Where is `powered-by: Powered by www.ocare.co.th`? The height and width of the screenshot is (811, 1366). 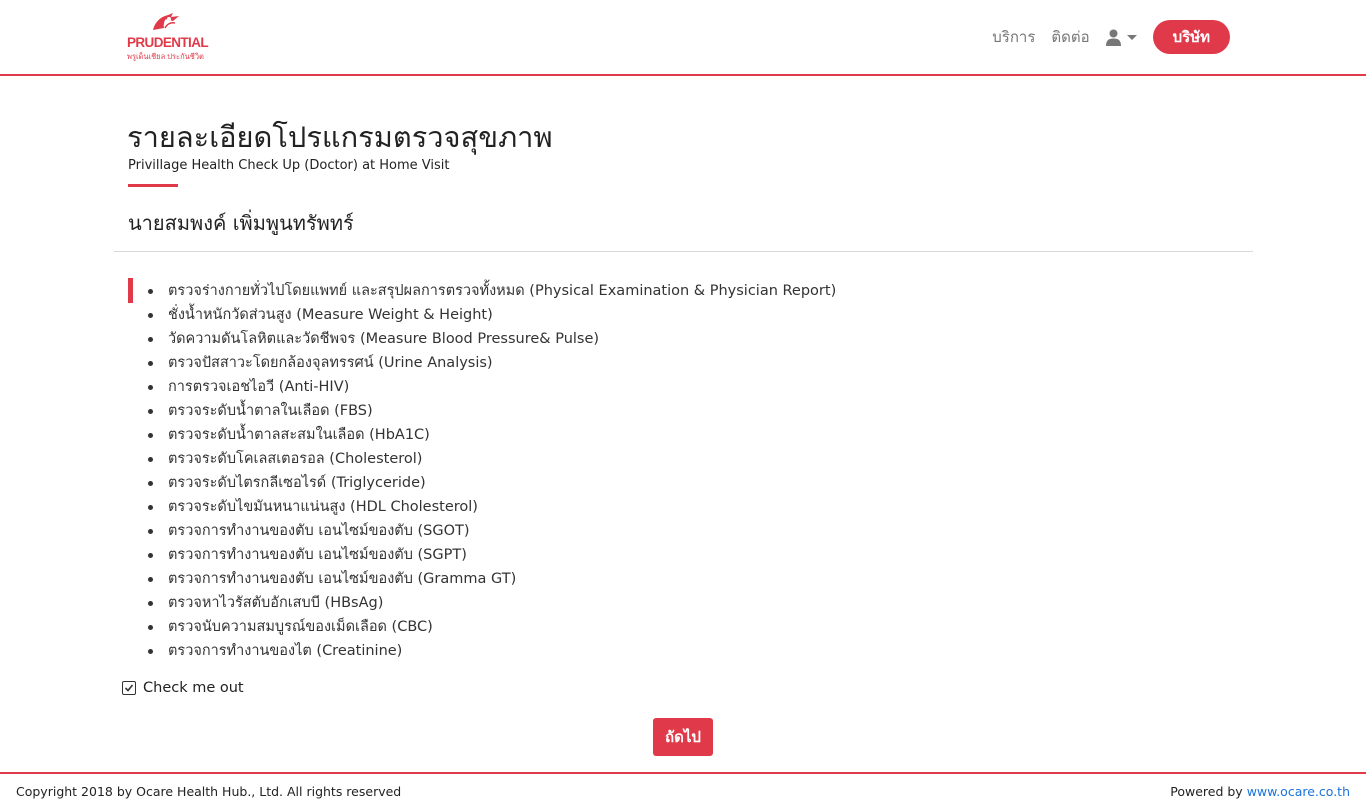
powered-by: Powered by www.ocare.co.th is located at coordinates (1260, 791).